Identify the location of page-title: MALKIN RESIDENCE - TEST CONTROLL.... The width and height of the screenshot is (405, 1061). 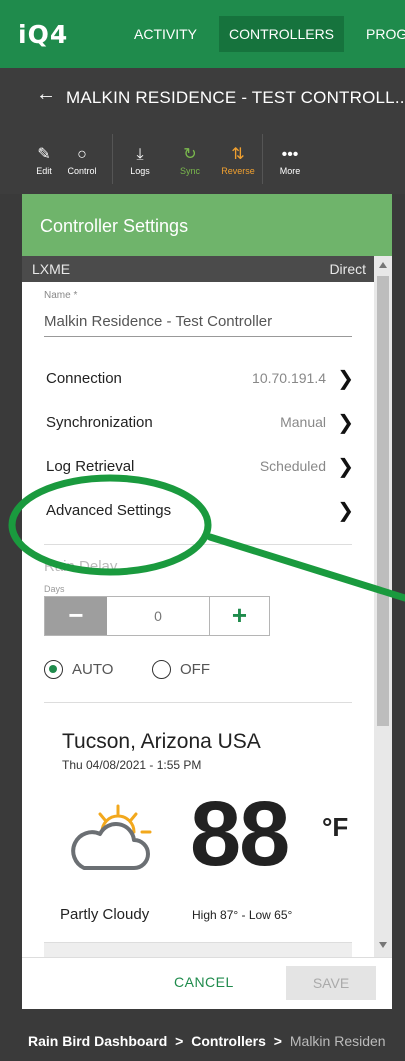
(235, 97).